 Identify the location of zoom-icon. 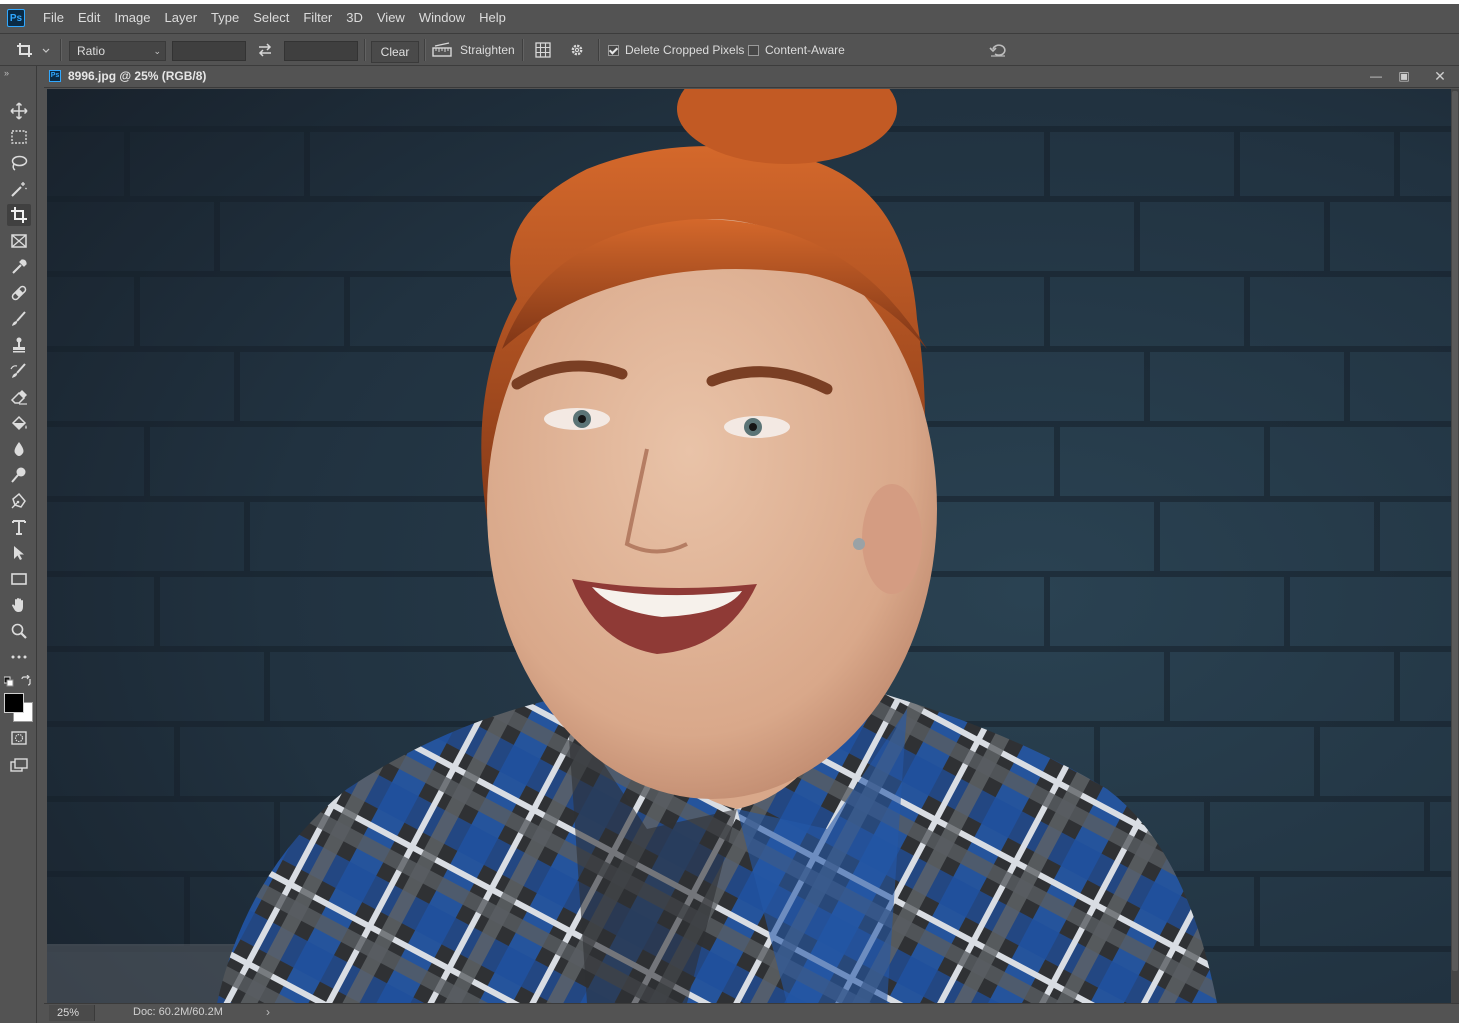
(19, 631).